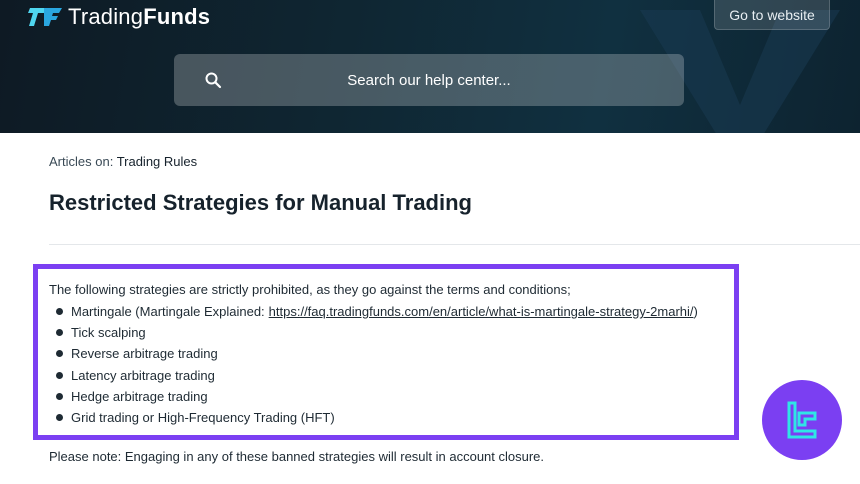 The width and height of the screenshot is (860, 484). I want to click on brand-logo: TradingFunds, so click(119, 17).